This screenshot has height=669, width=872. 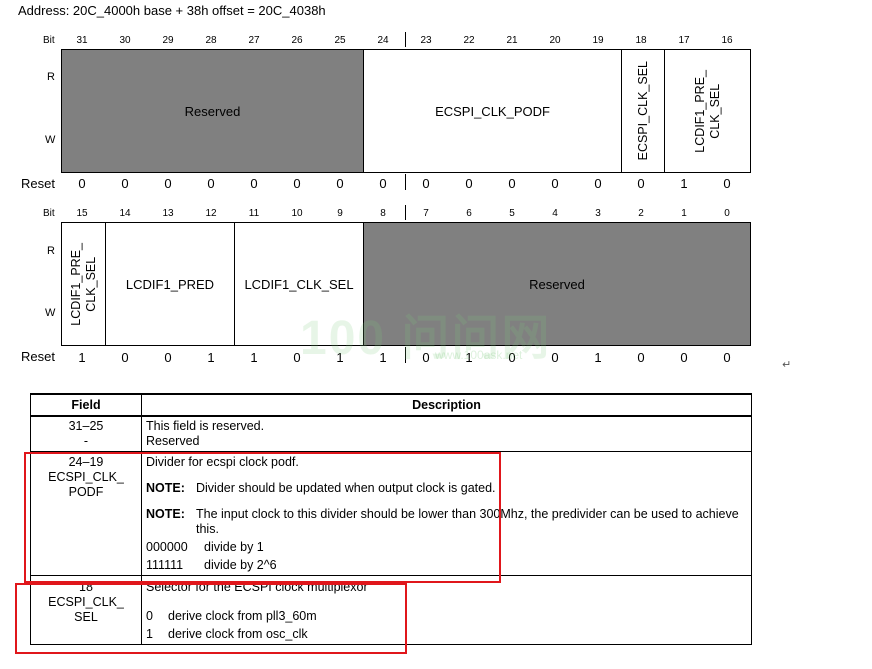 What do you see at coordinates (446, 433) in the screenshot?
I see `description-cell: This field is reserved. Reserved` at bounding box center [446, 433].